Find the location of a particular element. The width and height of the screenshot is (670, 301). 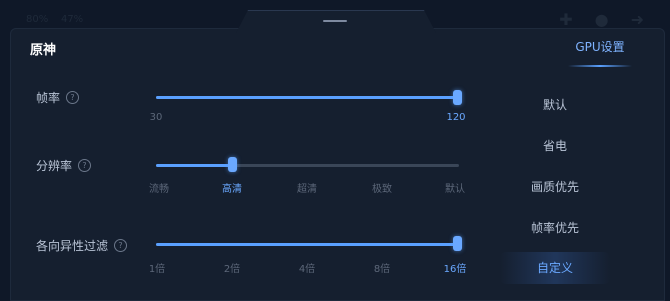

preset-power-saving: 省电 is located at coordinates (555, 145).